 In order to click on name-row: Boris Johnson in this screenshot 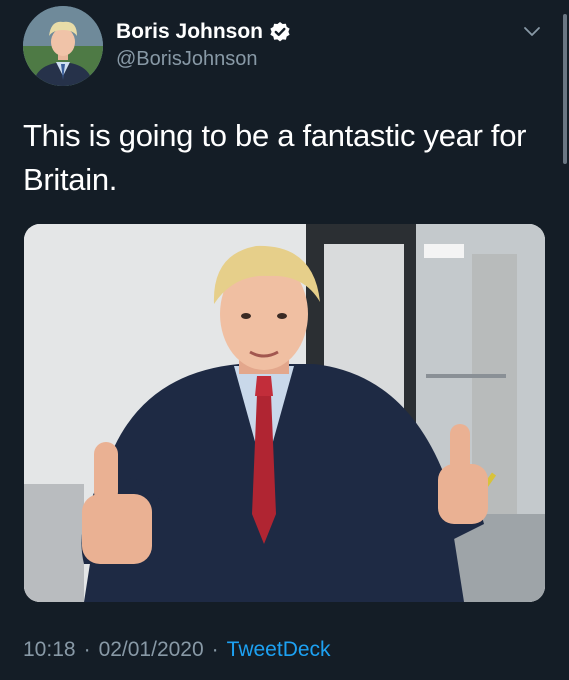, I will do `click(203, 32)`.